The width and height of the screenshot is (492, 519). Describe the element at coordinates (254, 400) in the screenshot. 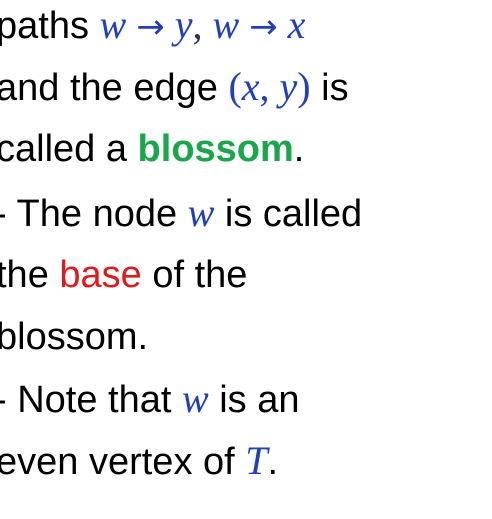

I see `text-is-an: is an` at that location.